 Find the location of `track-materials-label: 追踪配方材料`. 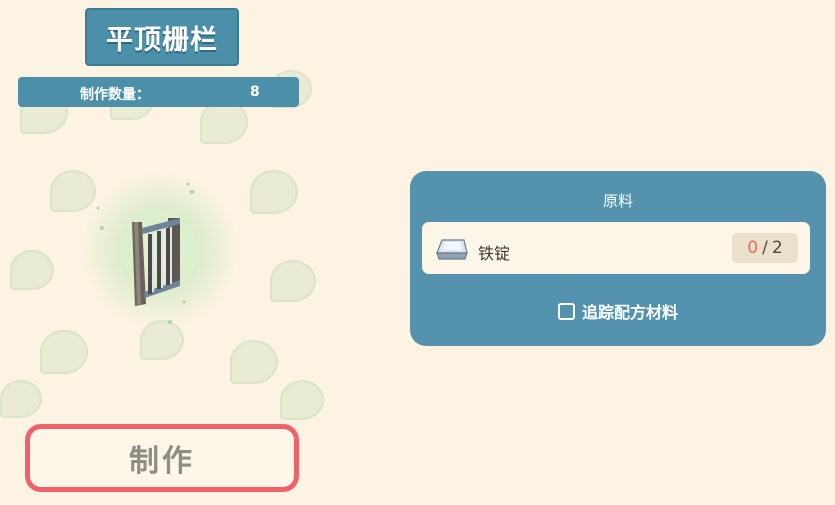

track-materials-label: 追踪配方材料 is located at coordinates (629, 312).